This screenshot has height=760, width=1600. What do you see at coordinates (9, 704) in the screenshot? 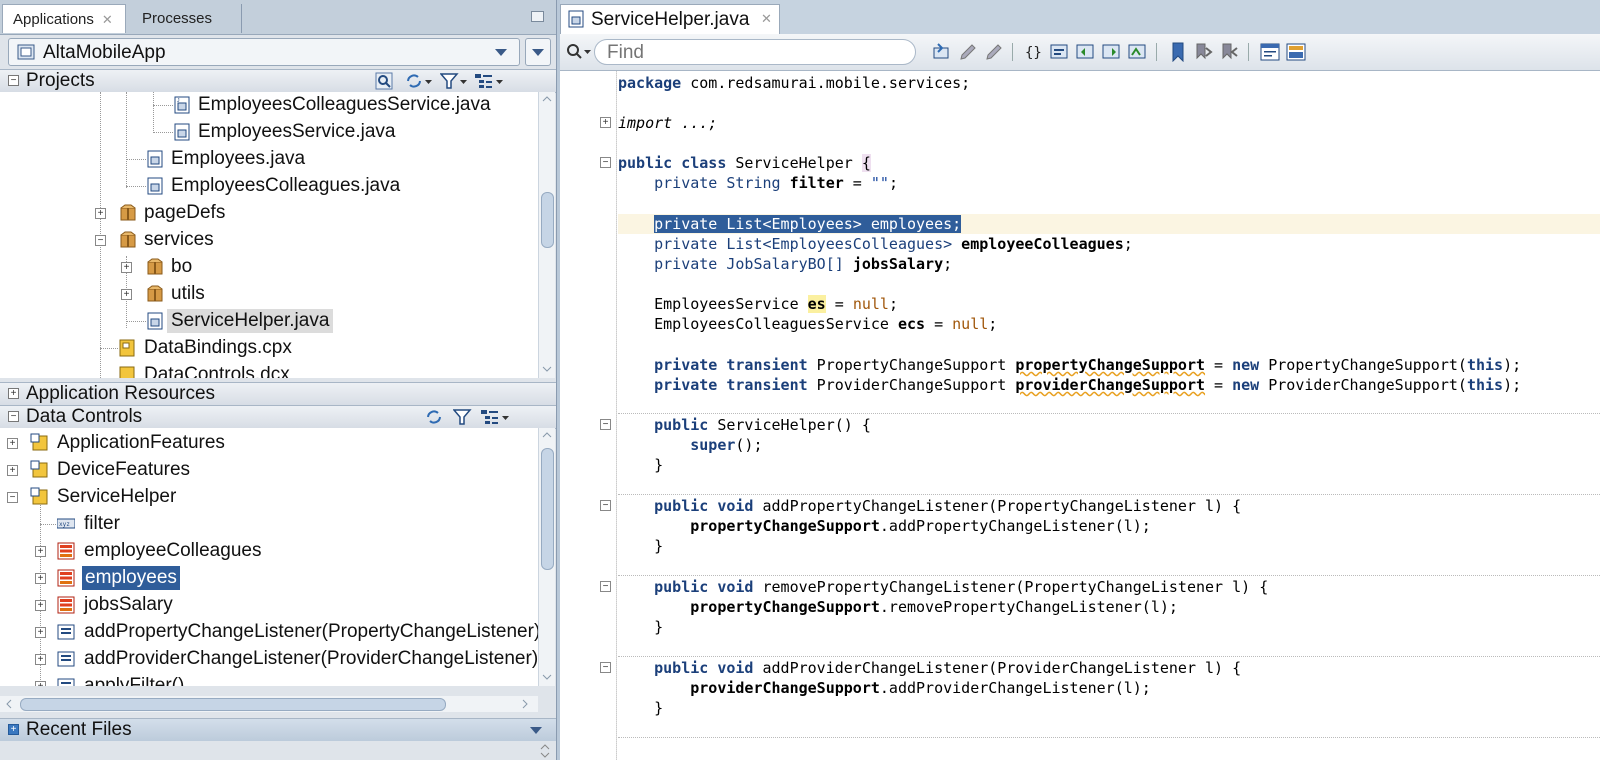
I see `scroll-left-icon` at bounding box center [9, 704].